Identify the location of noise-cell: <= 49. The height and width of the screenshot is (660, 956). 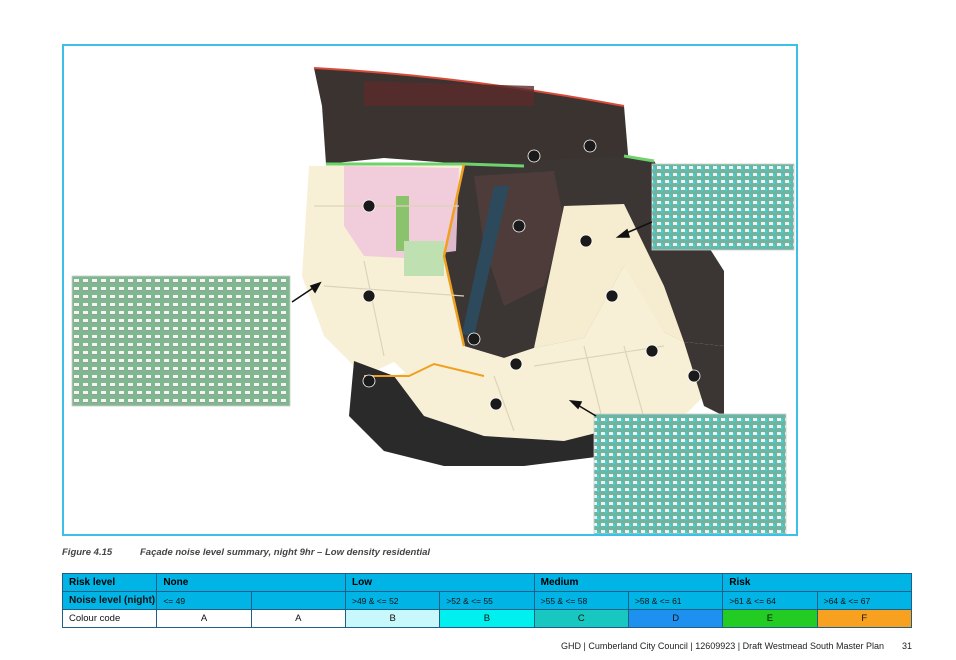
(204, 600).